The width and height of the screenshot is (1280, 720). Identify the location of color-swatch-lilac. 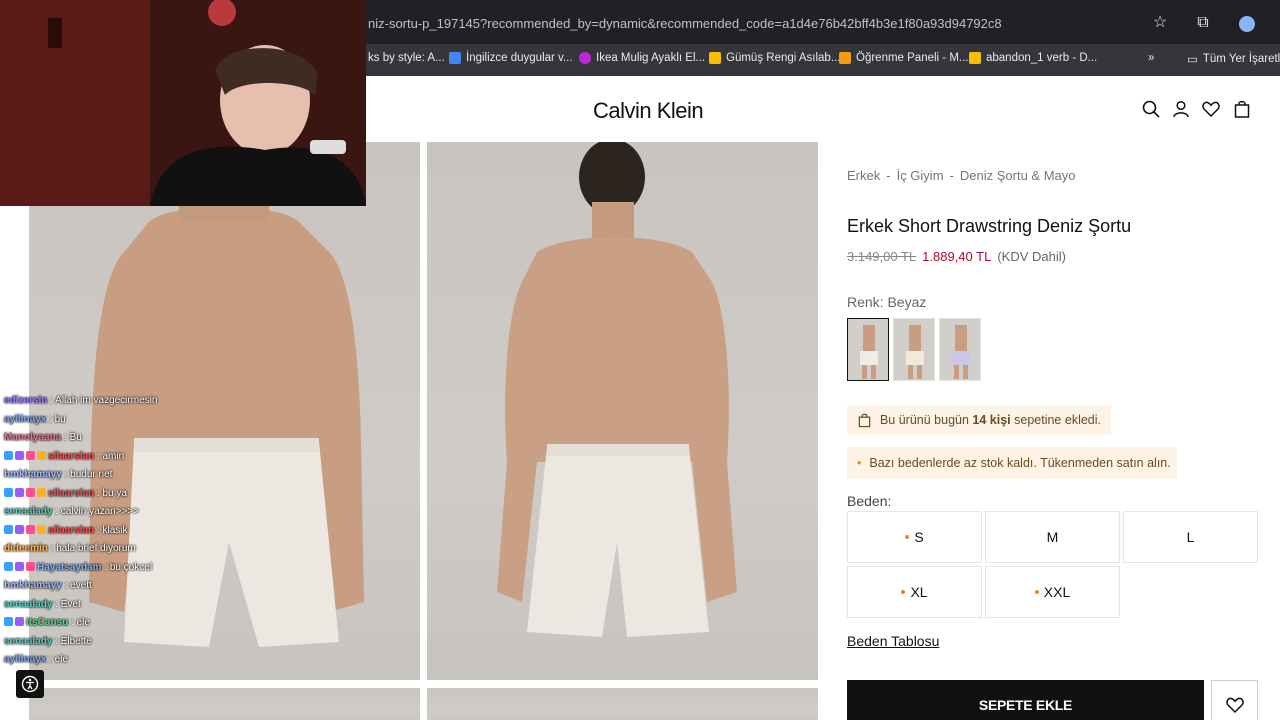
(960, 349).